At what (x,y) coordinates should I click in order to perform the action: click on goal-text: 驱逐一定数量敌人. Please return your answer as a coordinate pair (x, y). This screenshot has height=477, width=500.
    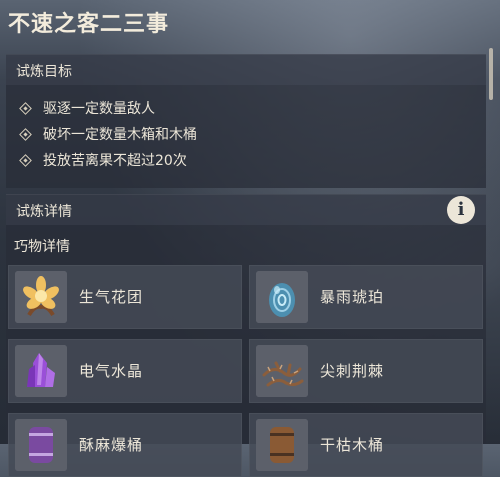
    Looking at the image, I should click on (99, 109).